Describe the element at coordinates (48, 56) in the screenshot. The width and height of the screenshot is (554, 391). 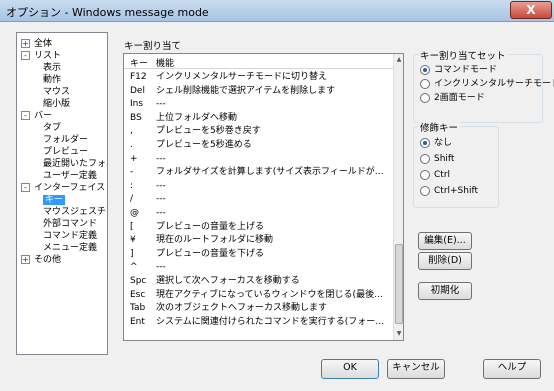
I see `tree-item-label: リスト` at that location.